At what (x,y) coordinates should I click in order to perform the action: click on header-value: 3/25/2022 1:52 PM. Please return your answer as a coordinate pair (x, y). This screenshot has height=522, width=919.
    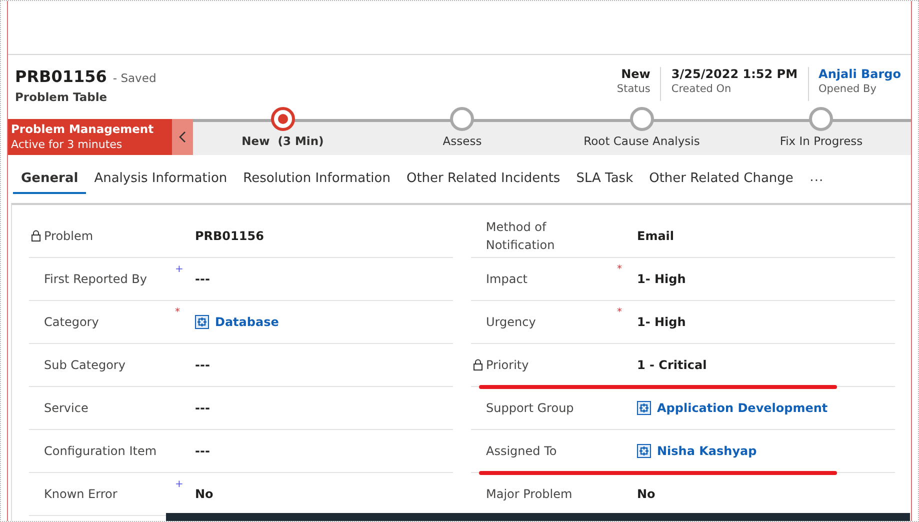
    Looking at the image, I should click on (734, 74).